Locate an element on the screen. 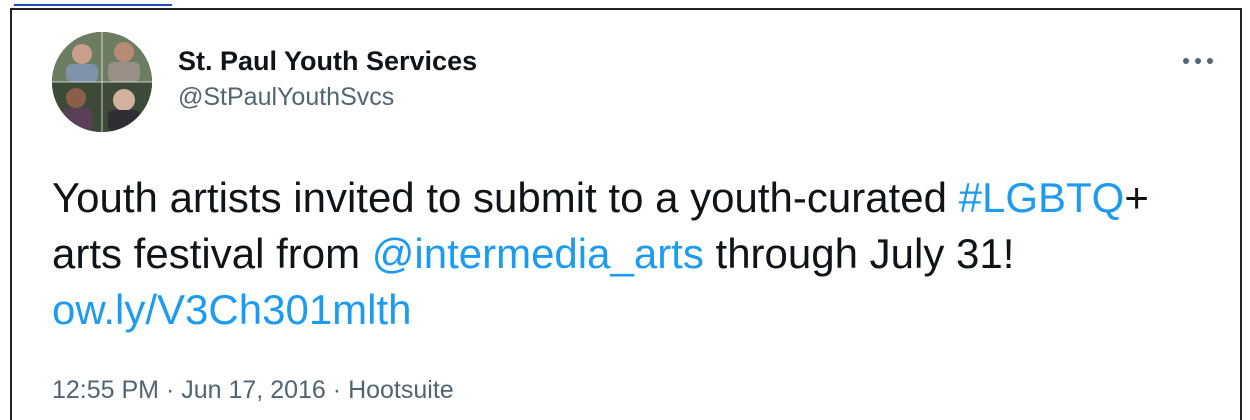 This screenshot has height=420, width=1250. tweet-date: Jun 17, 2016 is located at coordinates (253, 390).